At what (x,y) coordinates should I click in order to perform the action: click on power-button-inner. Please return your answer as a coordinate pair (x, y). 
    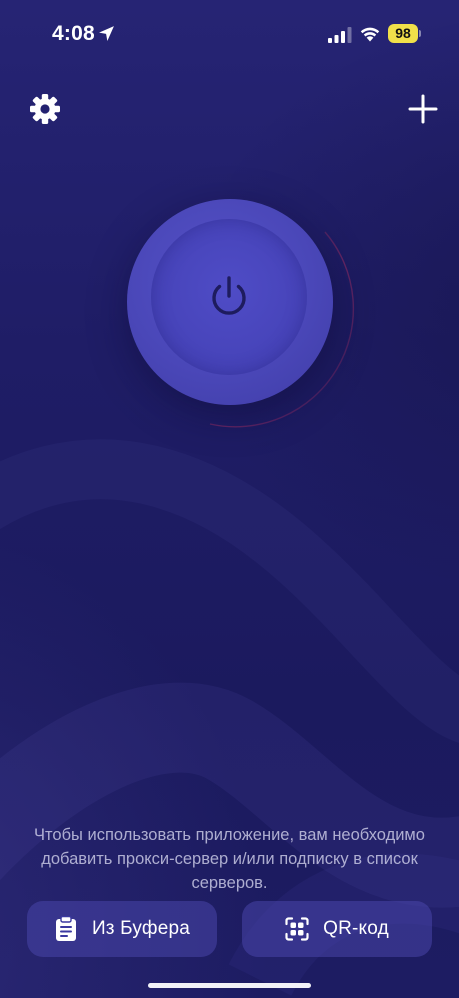
    Looking at the image, I should click on (229, 297).